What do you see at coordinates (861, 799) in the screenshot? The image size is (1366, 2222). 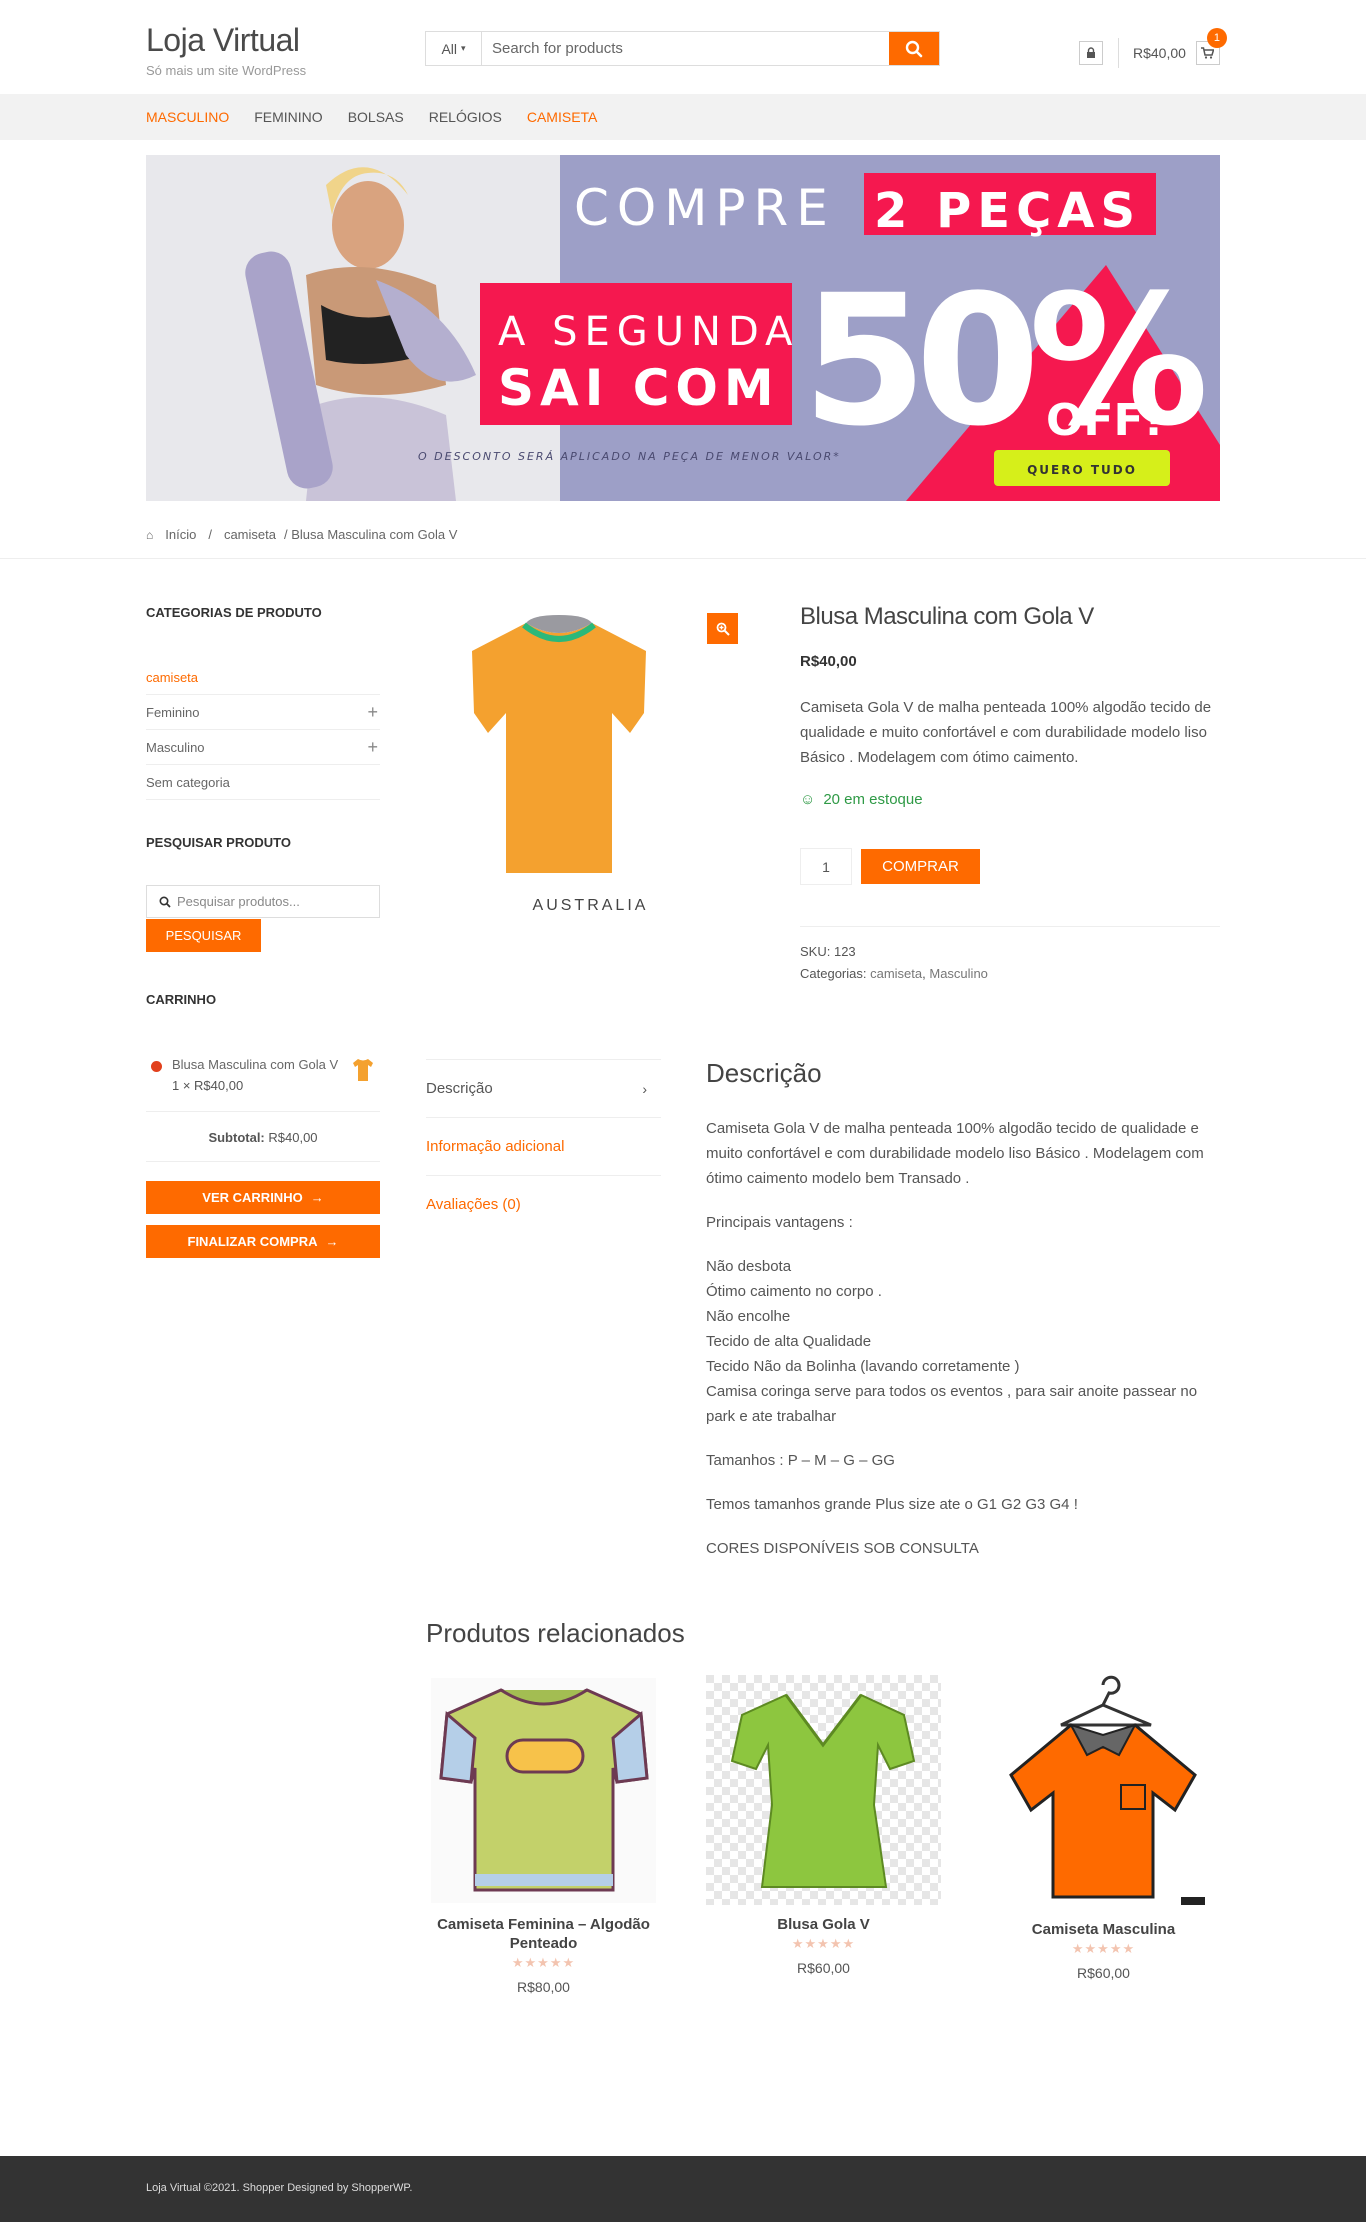 I see `stock-status: ☺ 20 em estoque` at bounding box center [861, 799].